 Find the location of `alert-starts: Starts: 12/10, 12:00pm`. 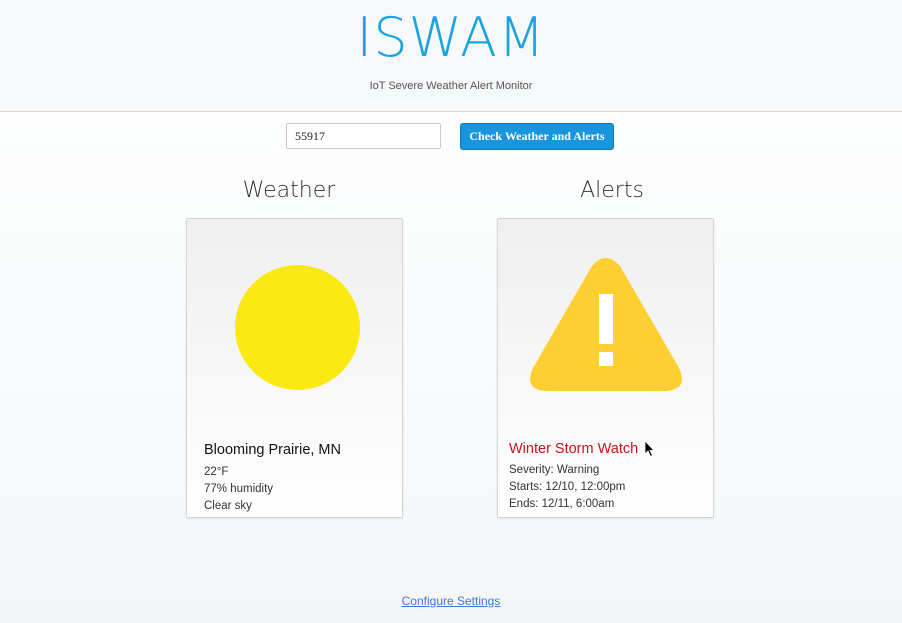

alert-starts: Starts: 12/10, 12:00pm is located at coordinates (567, 487).